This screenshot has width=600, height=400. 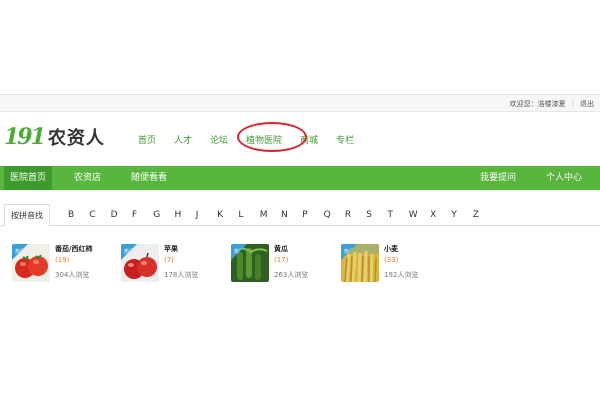 I want to click on letter-r: R, so click(x=348, y=215).